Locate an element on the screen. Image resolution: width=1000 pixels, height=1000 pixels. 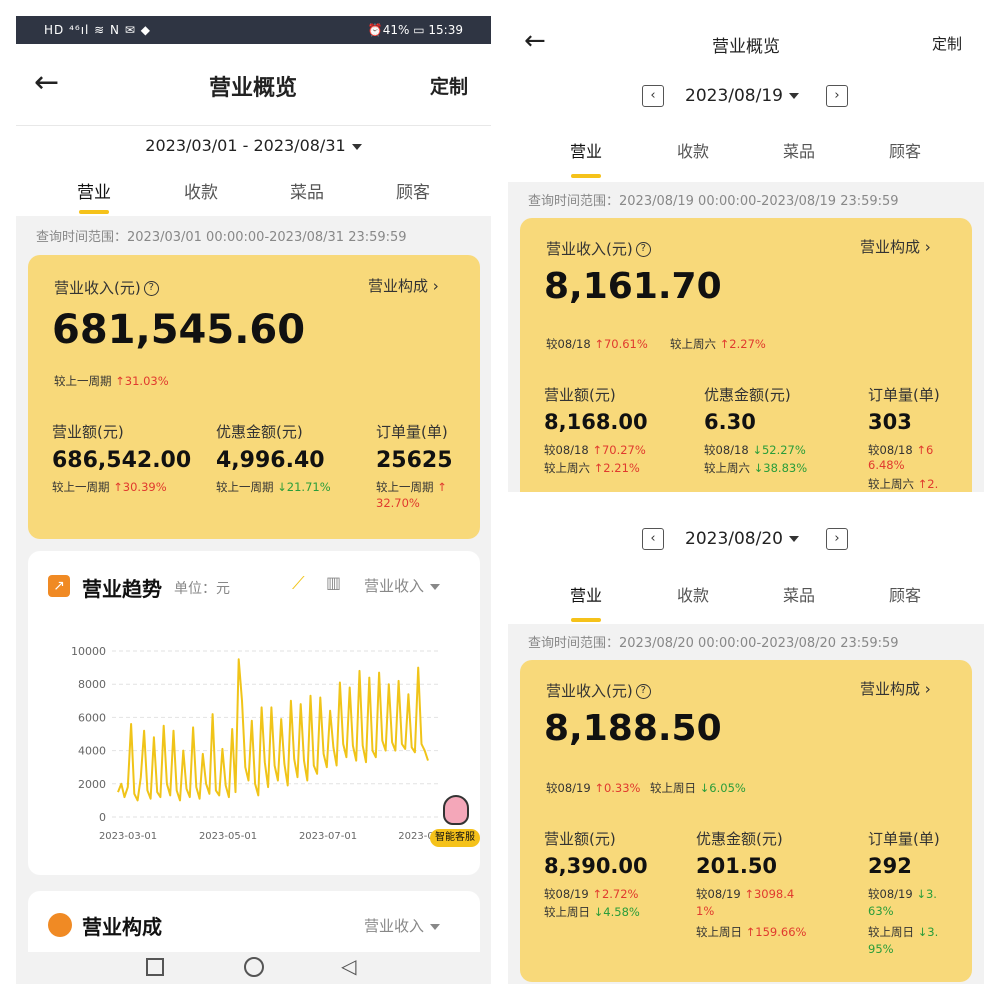
metric-compare-value: 6 is located at coordinates (929, 450).